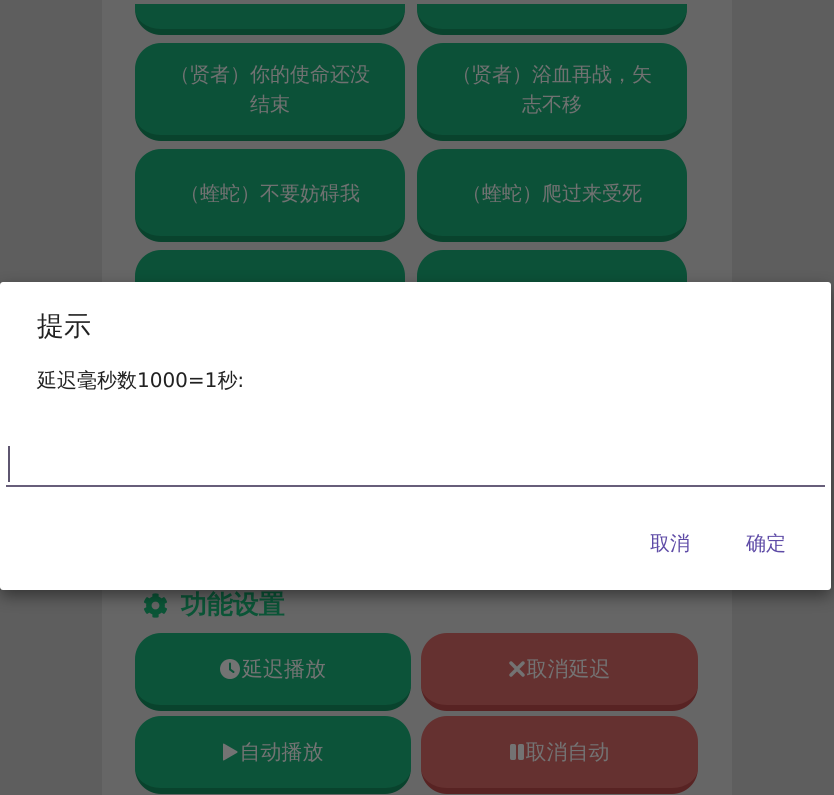  I want to click on sound-button: （贤者）你的使命还没结束, so click(270, 92).